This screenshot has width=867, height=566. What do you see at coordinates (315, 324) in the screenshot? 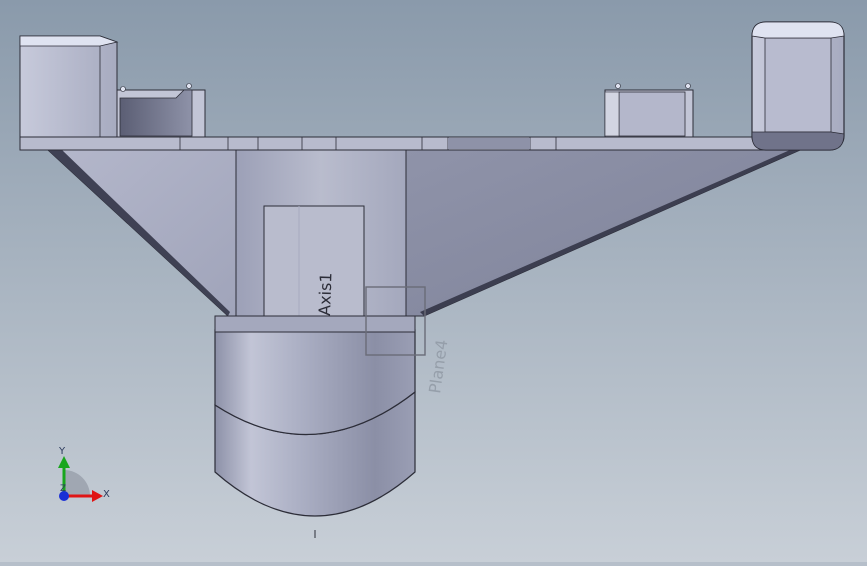
I see `hub-flange` at bounding box center [315, 324].